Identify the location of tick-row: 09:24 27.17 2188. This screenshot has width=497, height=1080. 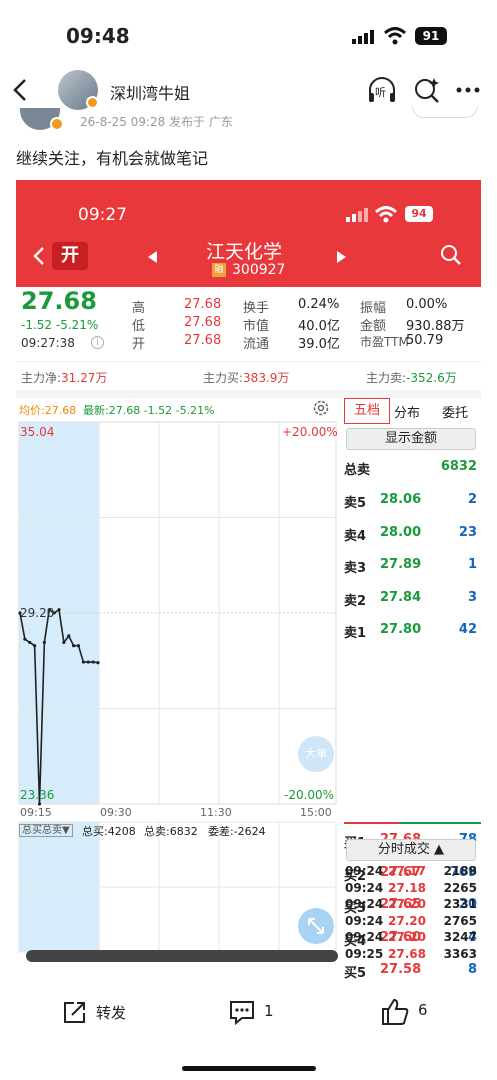
(412, 872).